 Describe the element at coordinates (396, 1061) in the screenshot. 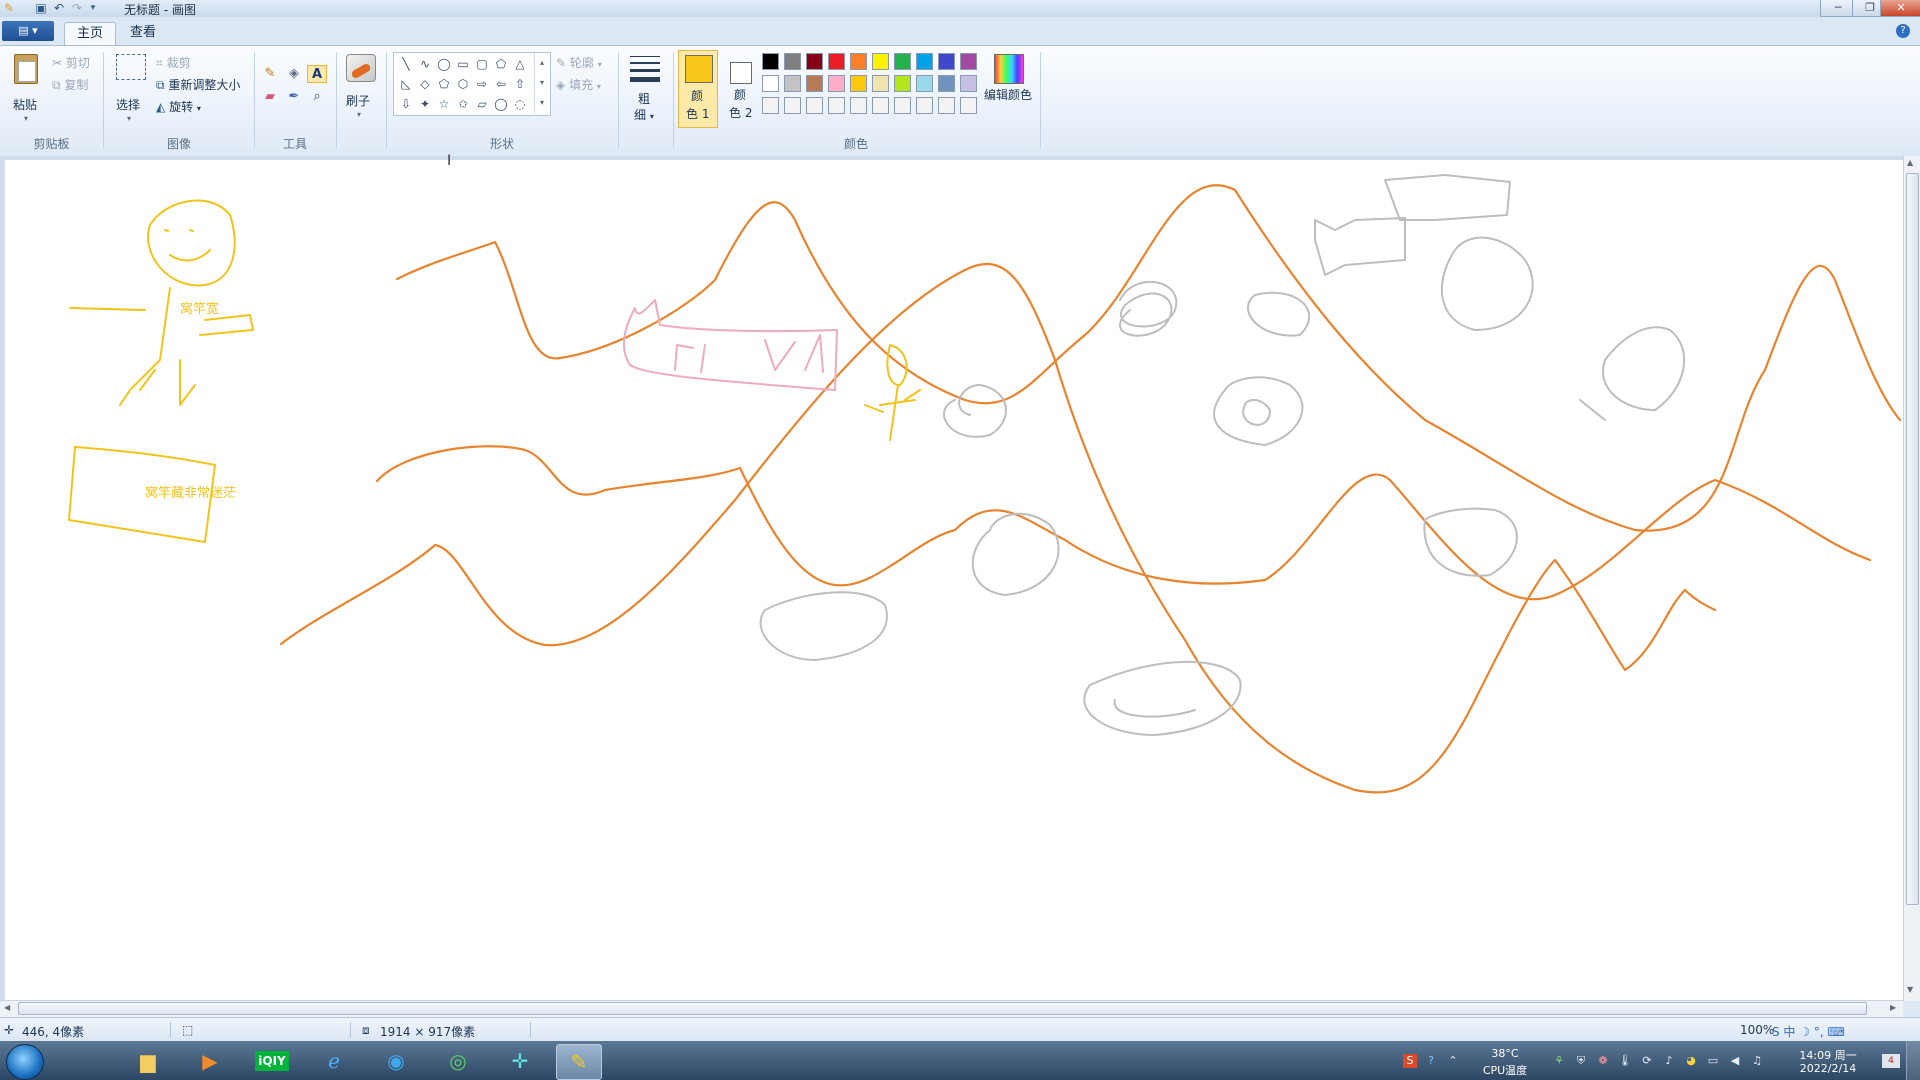

I see `edge-icon: ◉` at that location.